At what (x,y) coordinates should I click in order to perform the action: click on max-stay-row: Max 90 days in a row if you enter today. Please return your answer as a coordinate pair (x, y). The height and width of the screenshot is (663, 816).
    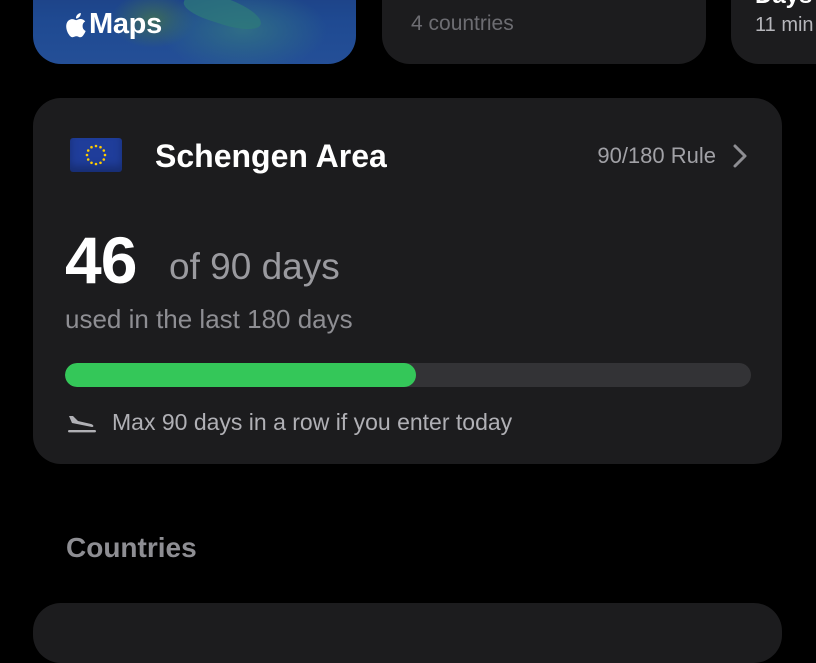
    Looking at the image, I should click on (289, 422).